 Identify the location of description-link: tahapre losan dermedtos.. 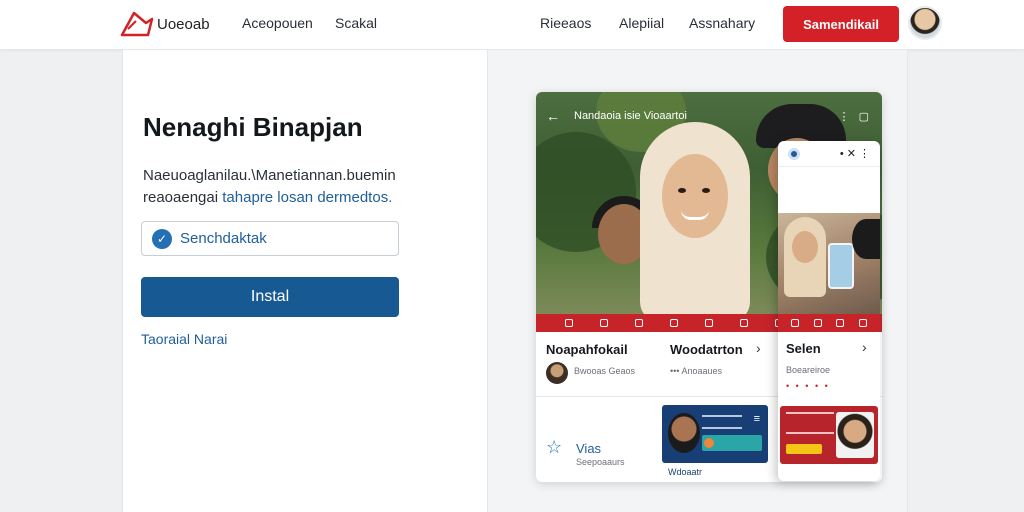
(307, 197).